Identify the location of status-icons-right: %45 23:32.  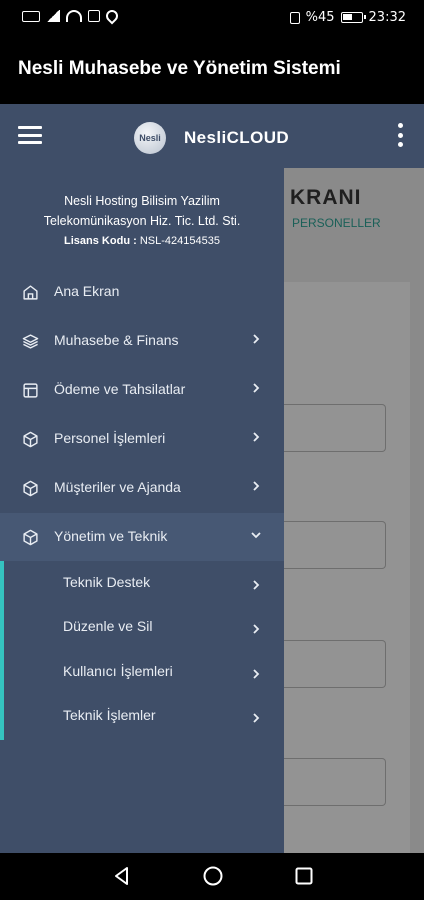
(347, 17).